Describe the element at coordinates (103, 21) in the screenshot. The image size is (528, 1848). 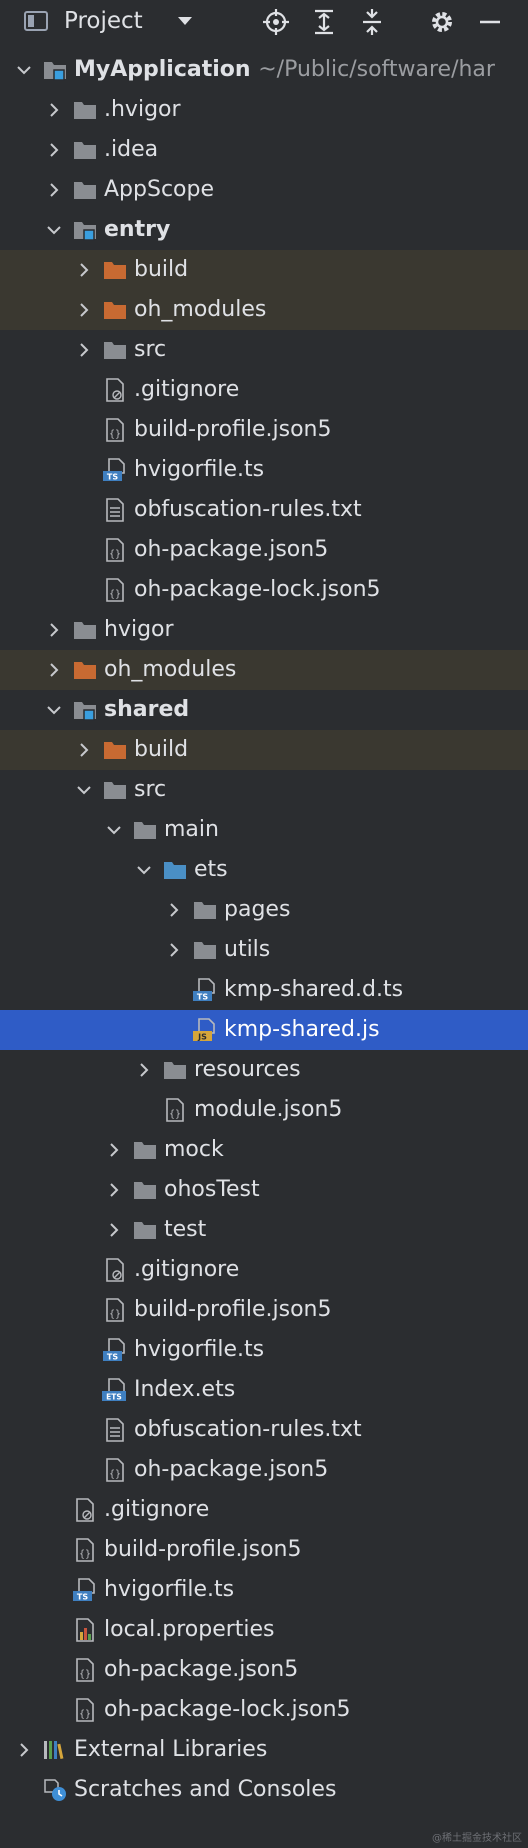
I see `project-view-title: Project` at that location.